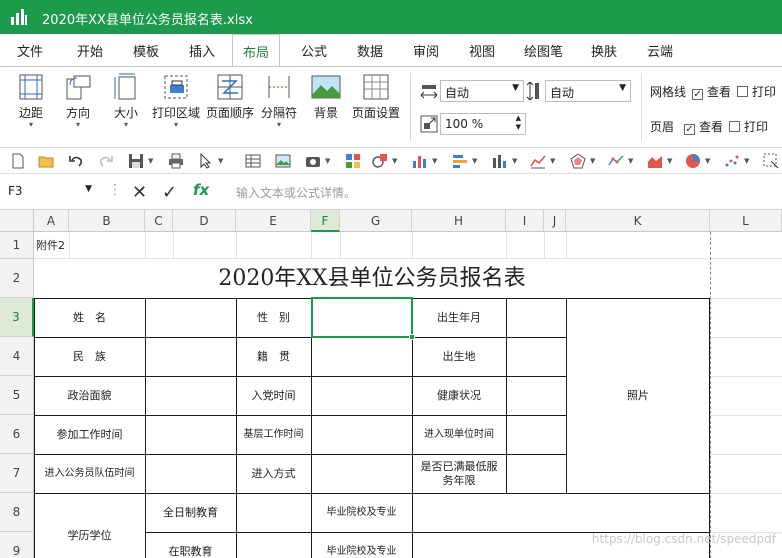 This screenshot has width=782, height=558. I want to click on column-header-b: B, so click(107, 221).